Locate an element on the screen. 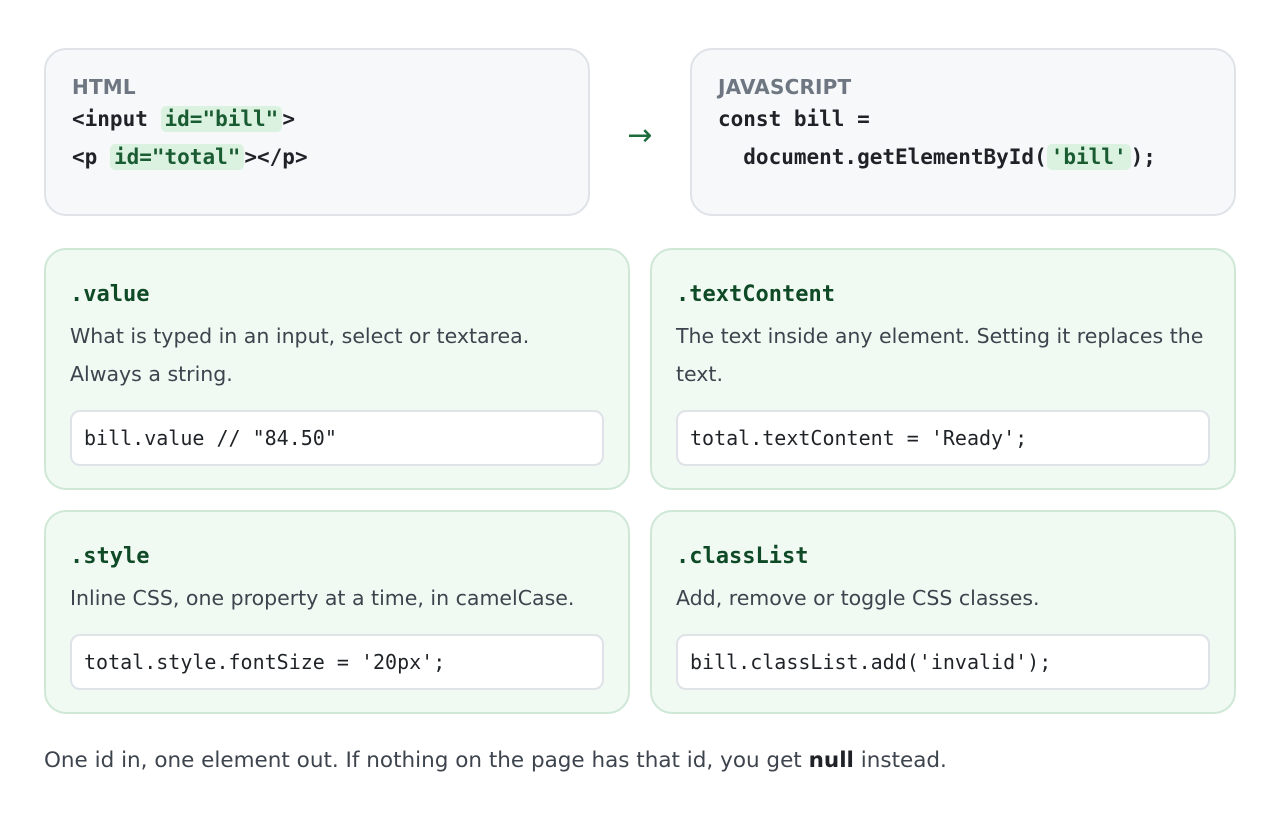 This screenshot has width=1280, height=832. code-example: bill.value // "84.50" is located at coordinates (337, 438).